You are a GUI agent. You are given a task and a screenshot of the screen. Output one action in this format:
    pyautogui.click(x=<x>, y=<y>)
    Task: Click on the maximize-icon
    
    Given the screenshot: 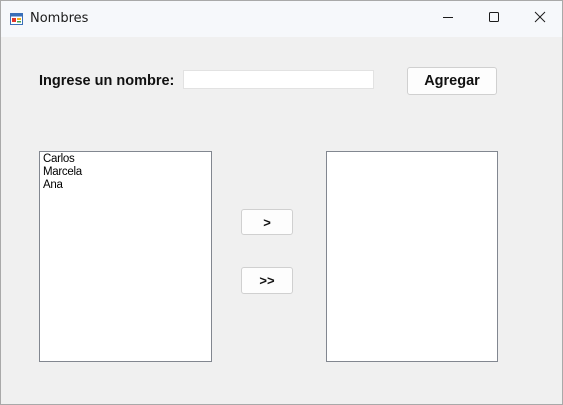 What is the action you would take?
    pyautogui.click(x=494, y=19)
    